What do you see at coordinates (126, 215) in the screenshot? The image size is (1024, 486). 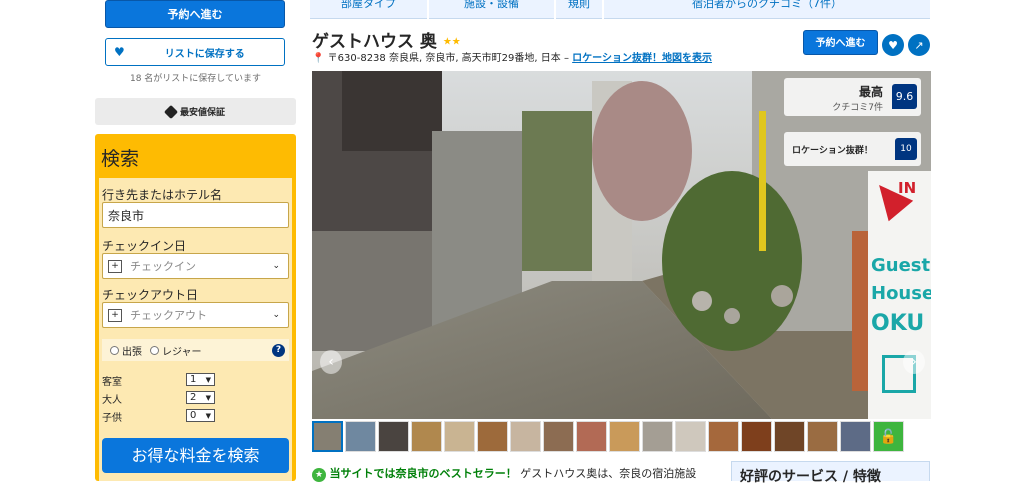 I see `destination-value: 奈良市` at bounding box center [126, 215].